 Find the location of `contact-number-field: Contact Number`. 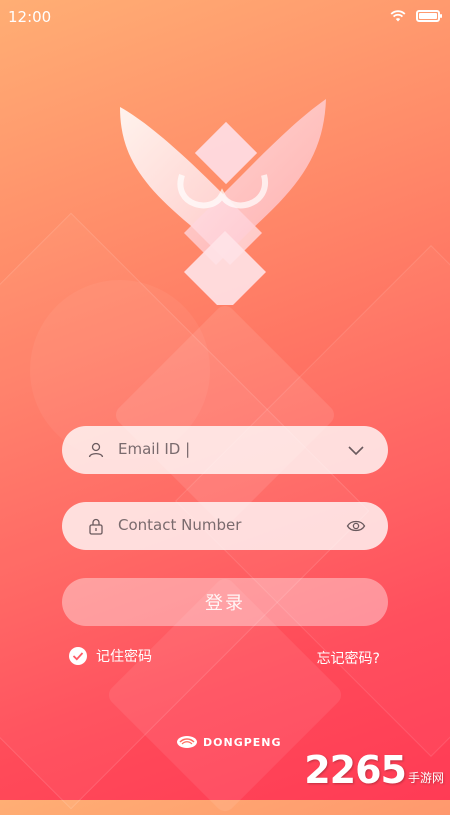

contact-number-field: Contact Number is located at coordinates (225, 526).